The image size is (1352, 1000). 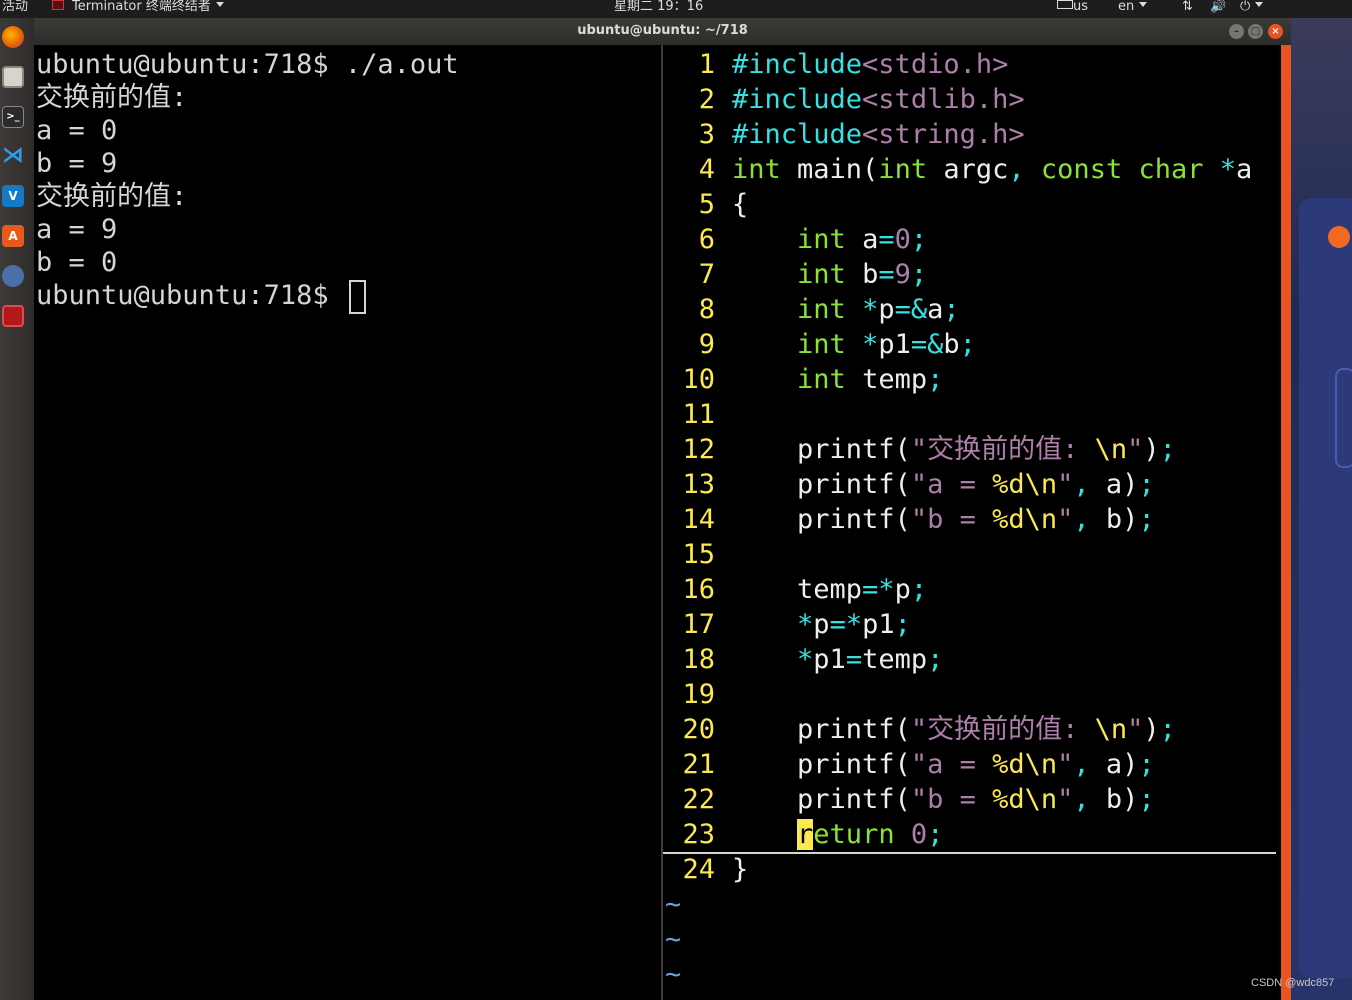 I want to click on code-line: 8 int *p=&a;, so click(x=971, y=309).